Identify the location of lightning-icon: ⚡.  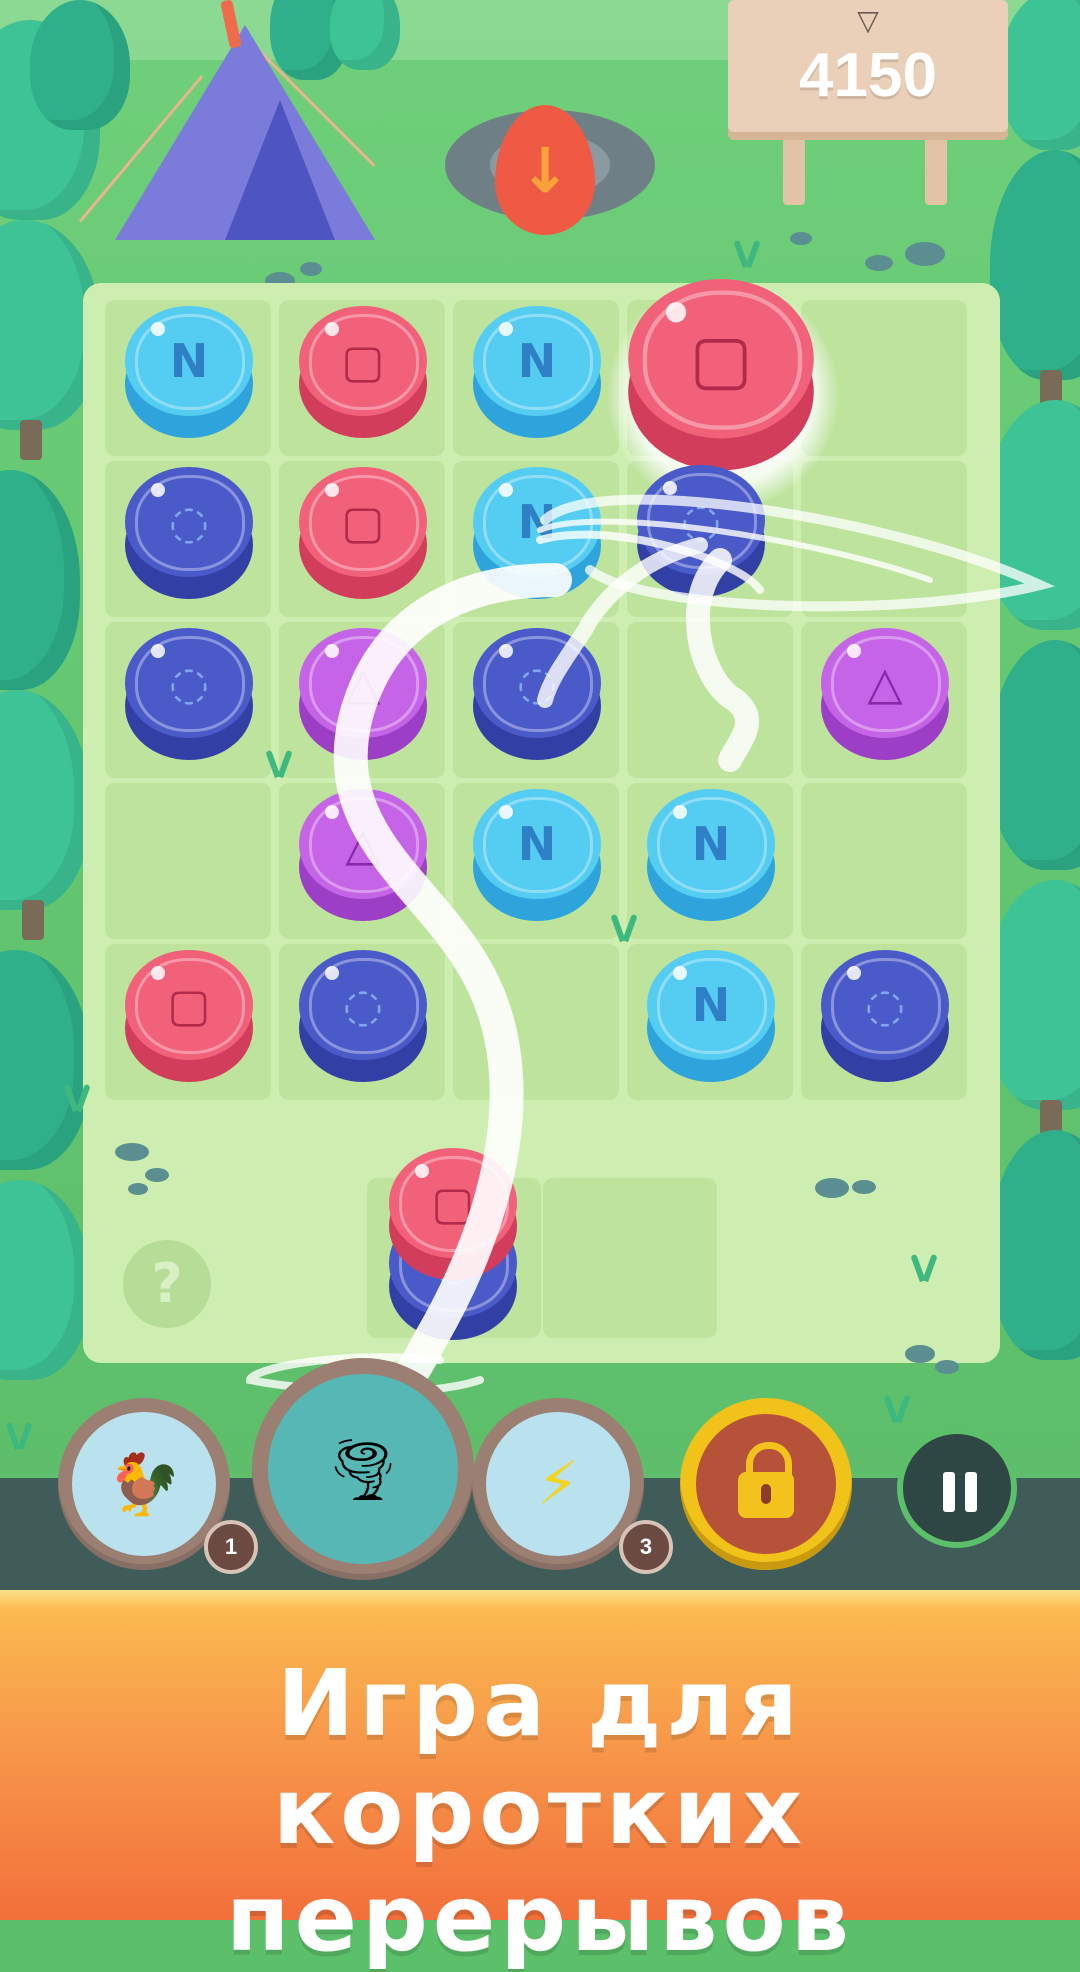
(558, 1484).